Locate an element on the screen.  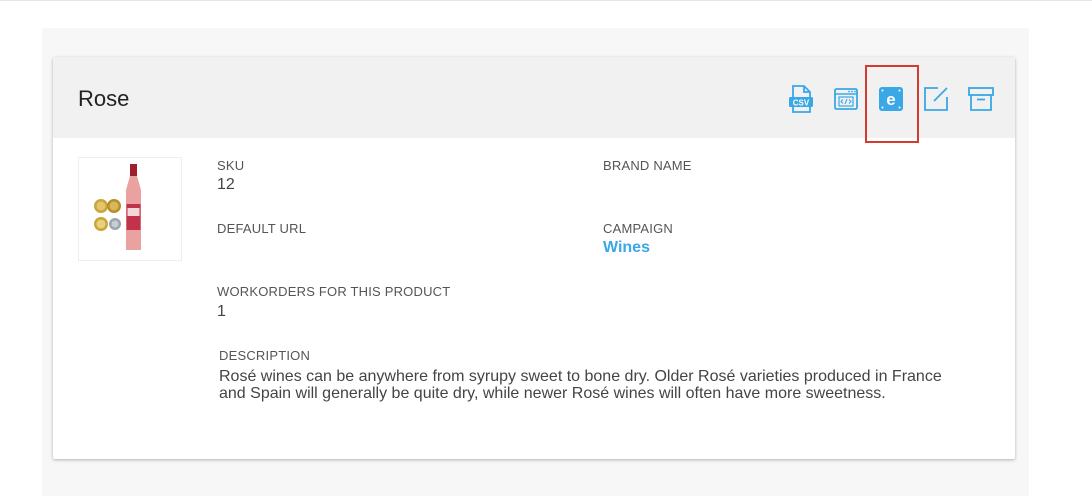
wine-bottle-image is located at coordinates (117, 207).